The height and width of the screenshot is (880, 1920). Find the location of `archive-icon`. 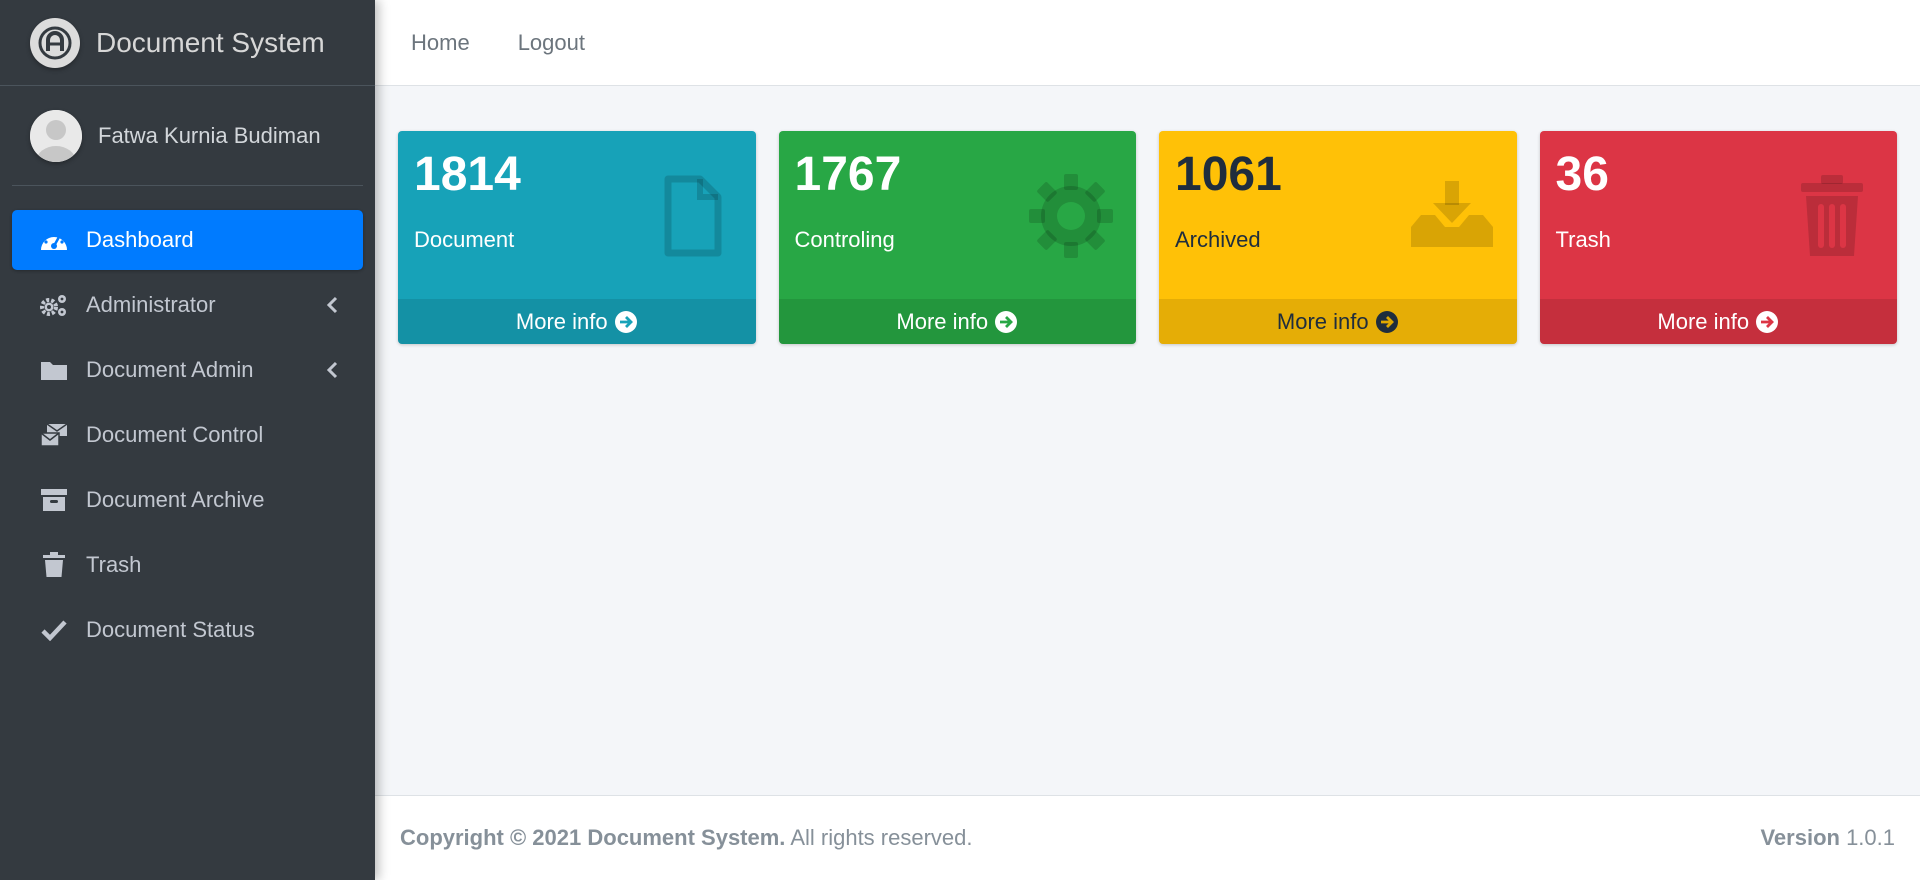

archive-icon is located at coordinates (54, 500).